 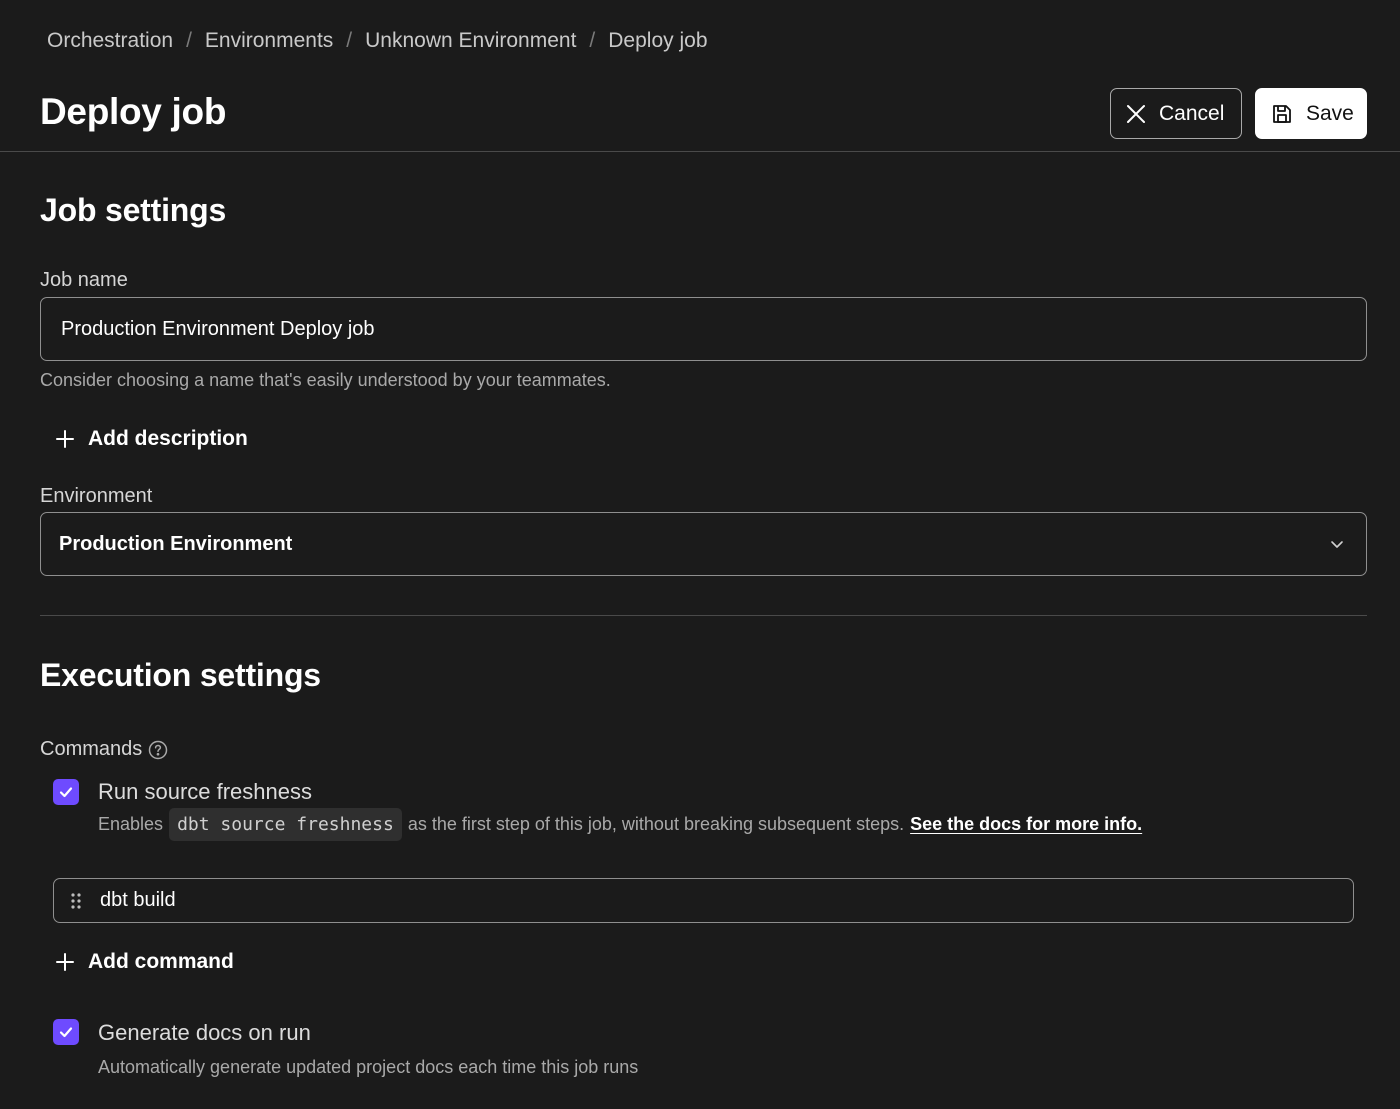 I want to click on cancel-button: Cancel, so click(x=1176, y=113).